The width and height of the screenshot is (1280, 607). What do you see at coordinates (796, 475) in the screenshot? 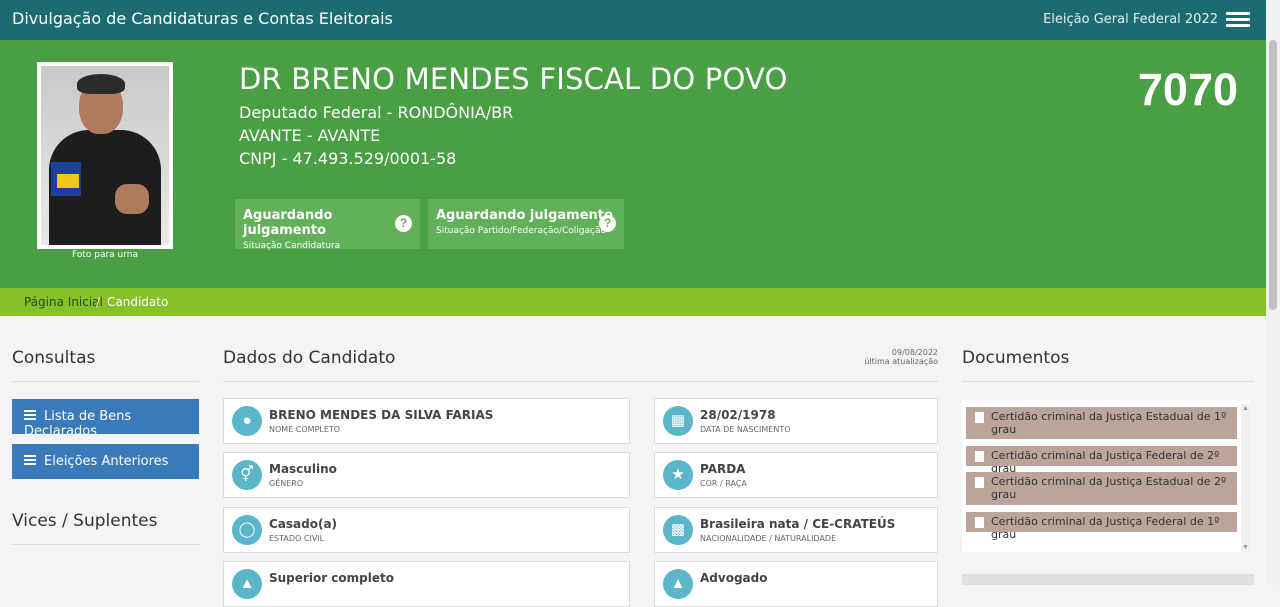
I see `race-card: ★ PARDA COR / RAÇA` at bounding box center [796, 475].